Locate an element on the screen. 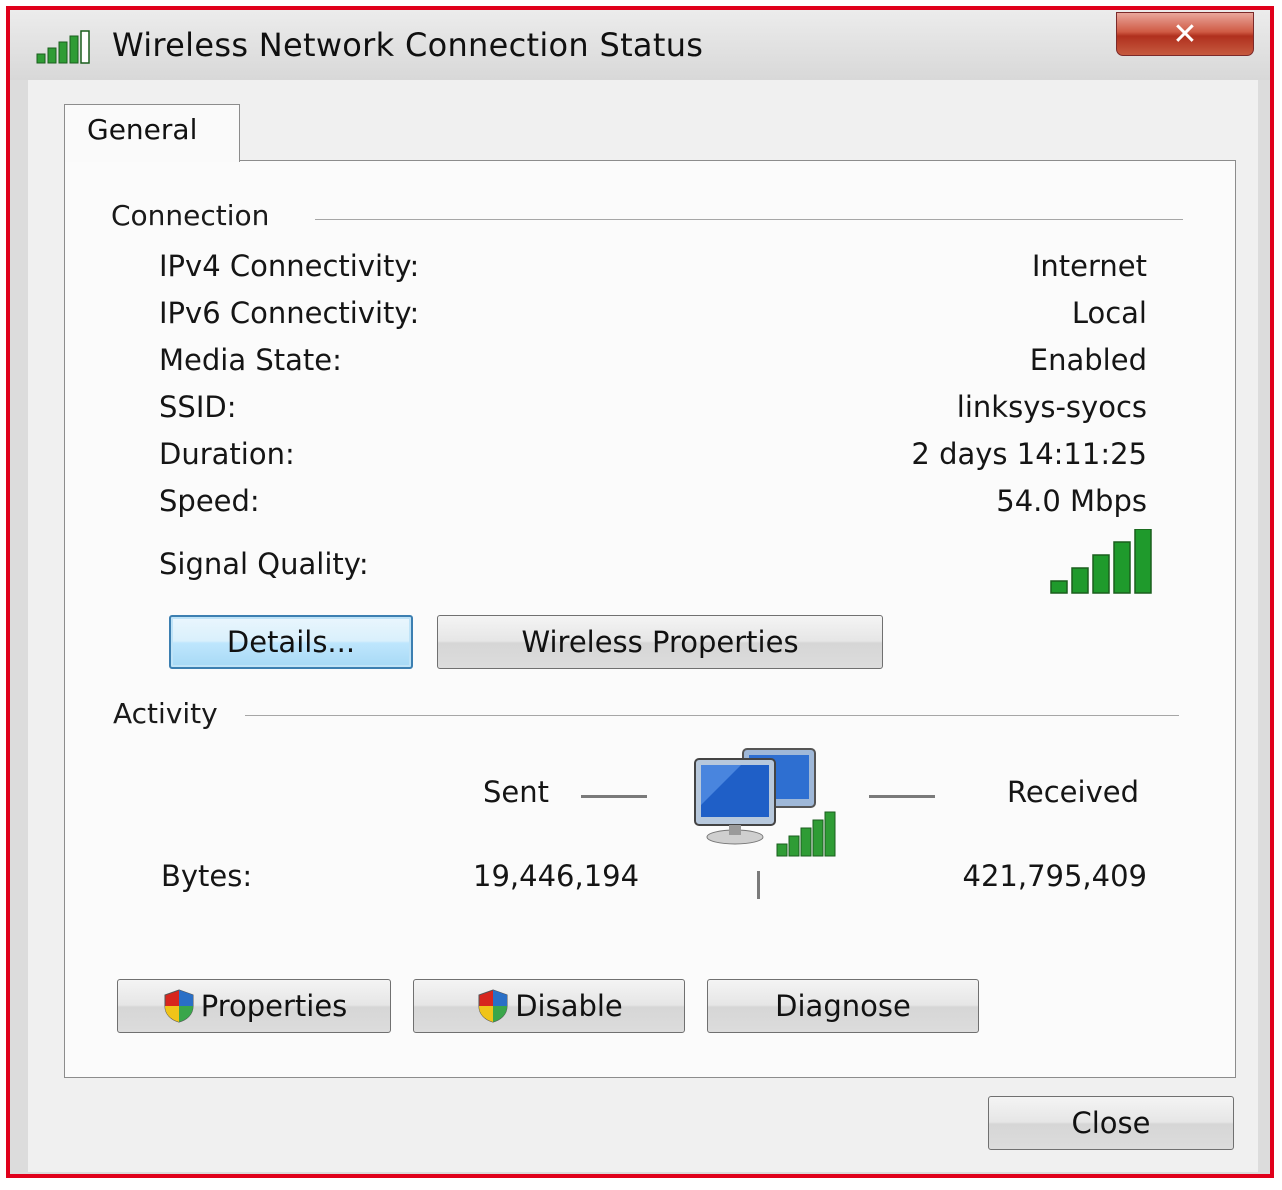  close-window-button: ✕ is located at coordinates (1185, 34).